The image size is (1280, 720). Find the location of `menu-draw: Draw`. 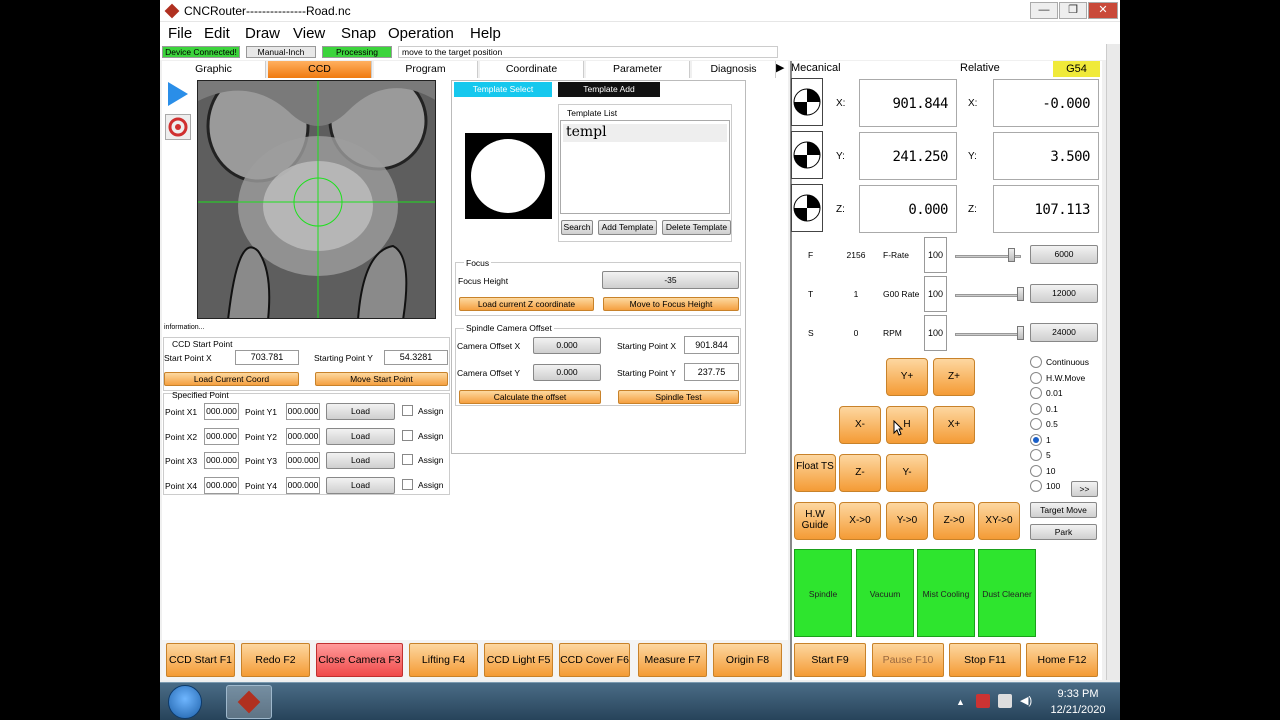

menu-draw: Draw is located at coordinates (262, 33).